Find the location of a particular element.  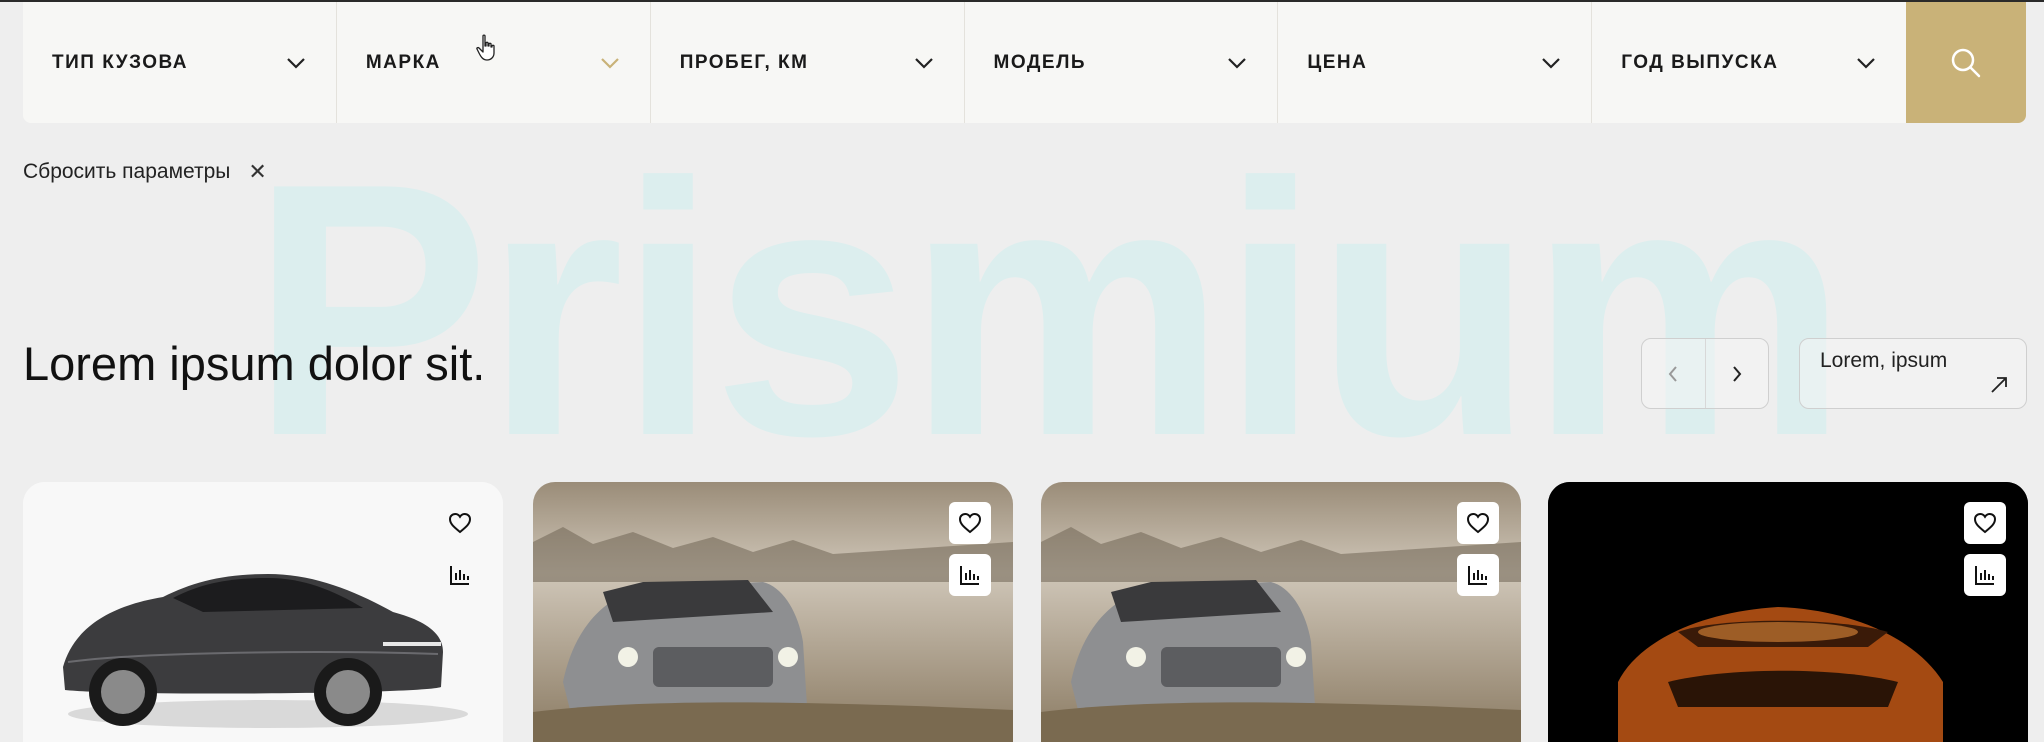

reset-label: Сбросить параметры is located at coordinates (127, 171).